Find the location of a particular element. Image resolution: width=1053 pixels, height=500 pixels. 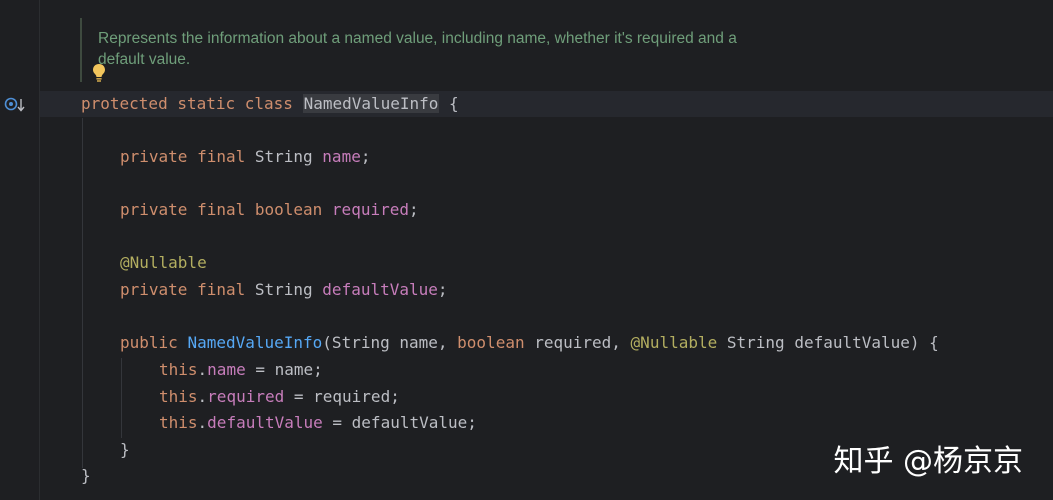

class-name: NamedValueInfo is located at coordinates (371, 103).